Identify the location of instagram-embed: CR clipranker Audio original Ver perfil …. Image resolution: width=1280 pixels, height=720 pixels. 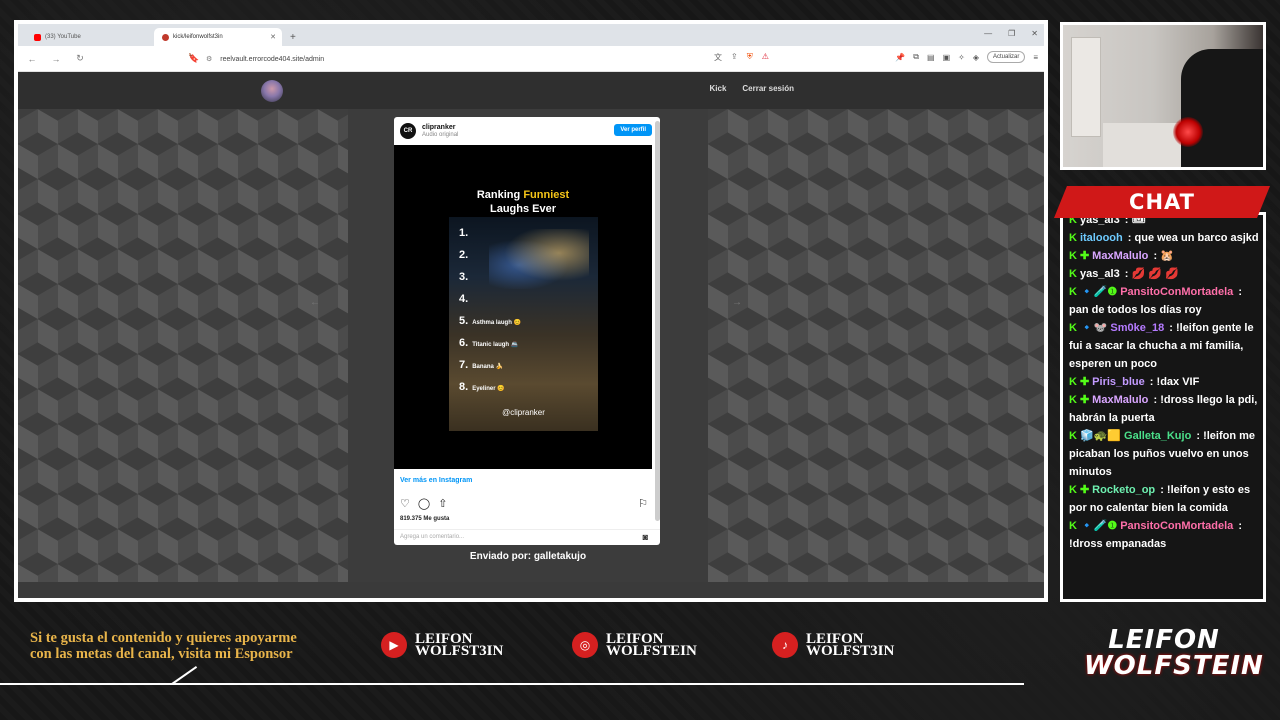
(527, 331).